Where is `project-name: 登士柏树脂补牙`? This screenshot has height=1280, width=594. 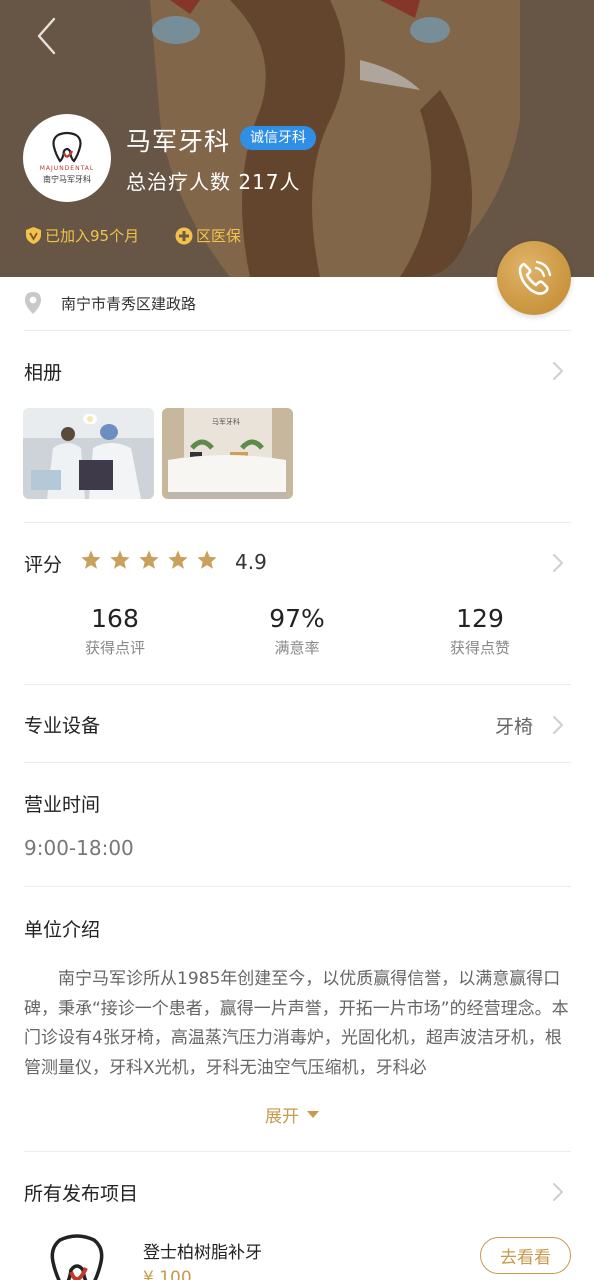
project-name: 登士柏树脂补牙 is located at coordinates (202, 1250).